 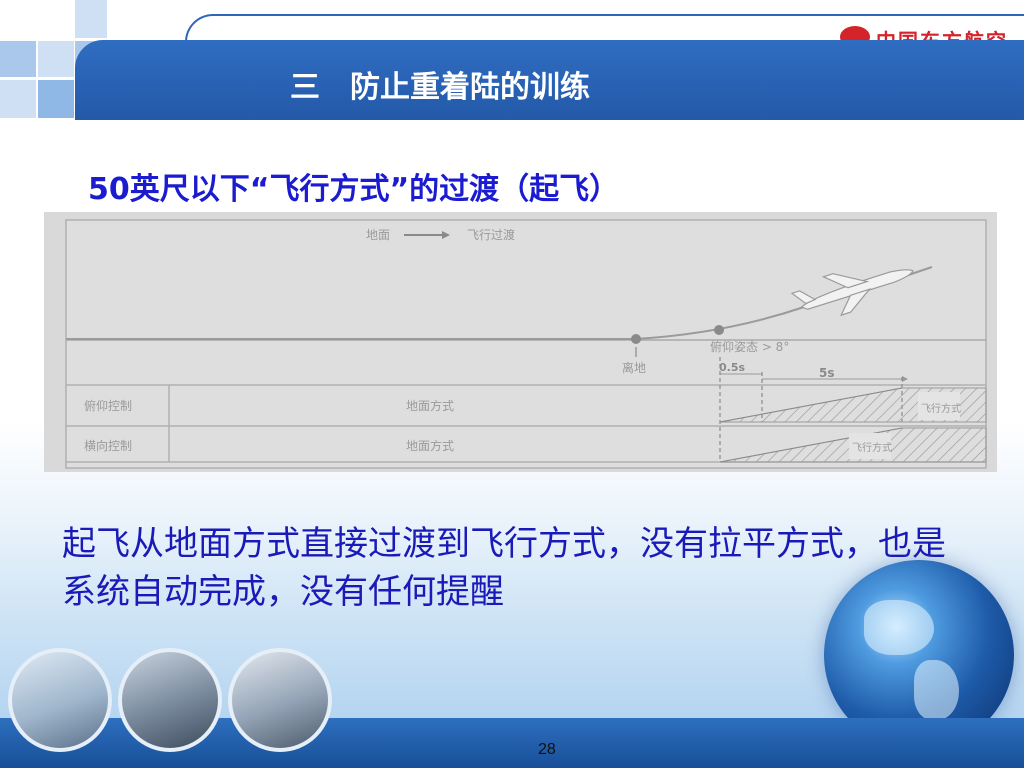 What do you see at coordinates (872, 447) in the screenshot?
I see `flight-mode-label-lateral: 飞行方式` at bounding box center [872, 447].